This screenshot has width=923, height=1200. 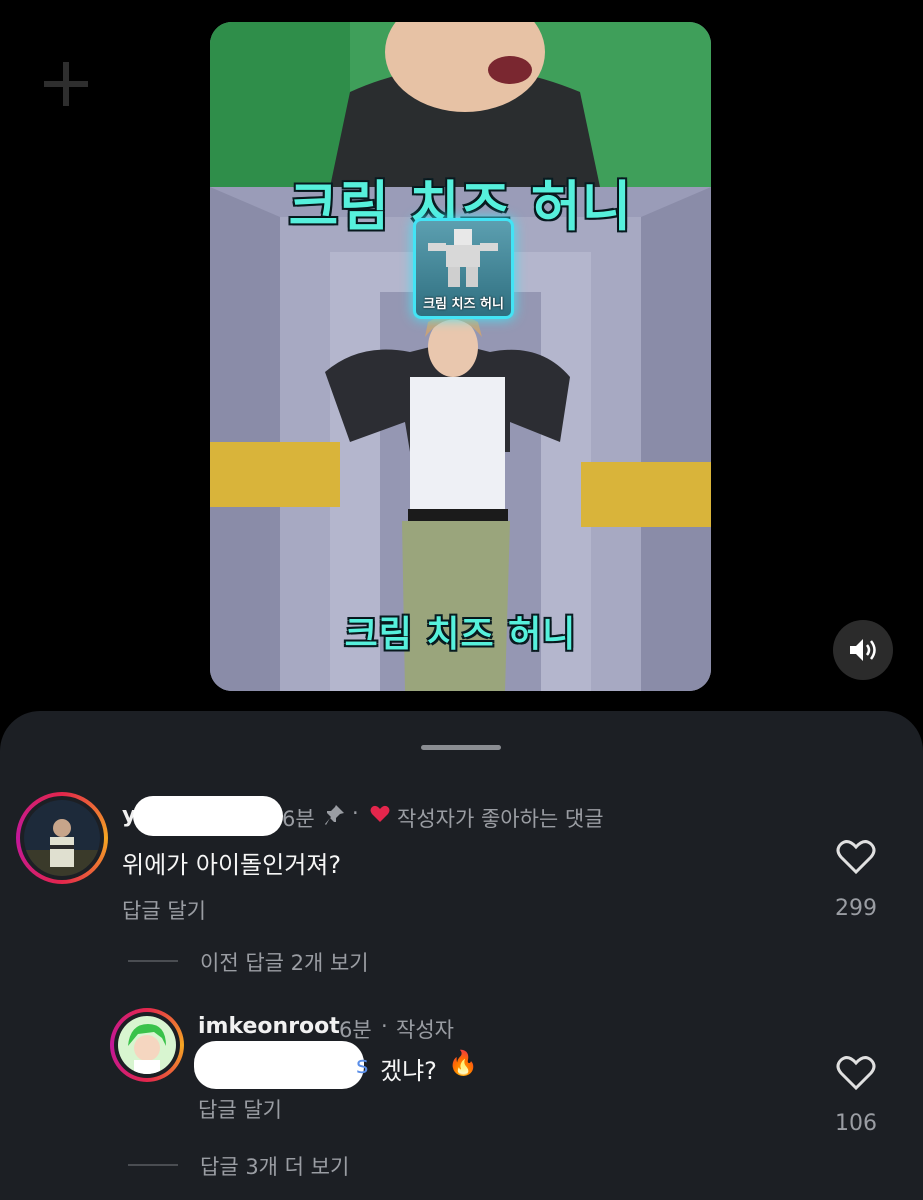 I want to click on volume-icon, so click(x=863, y=650).